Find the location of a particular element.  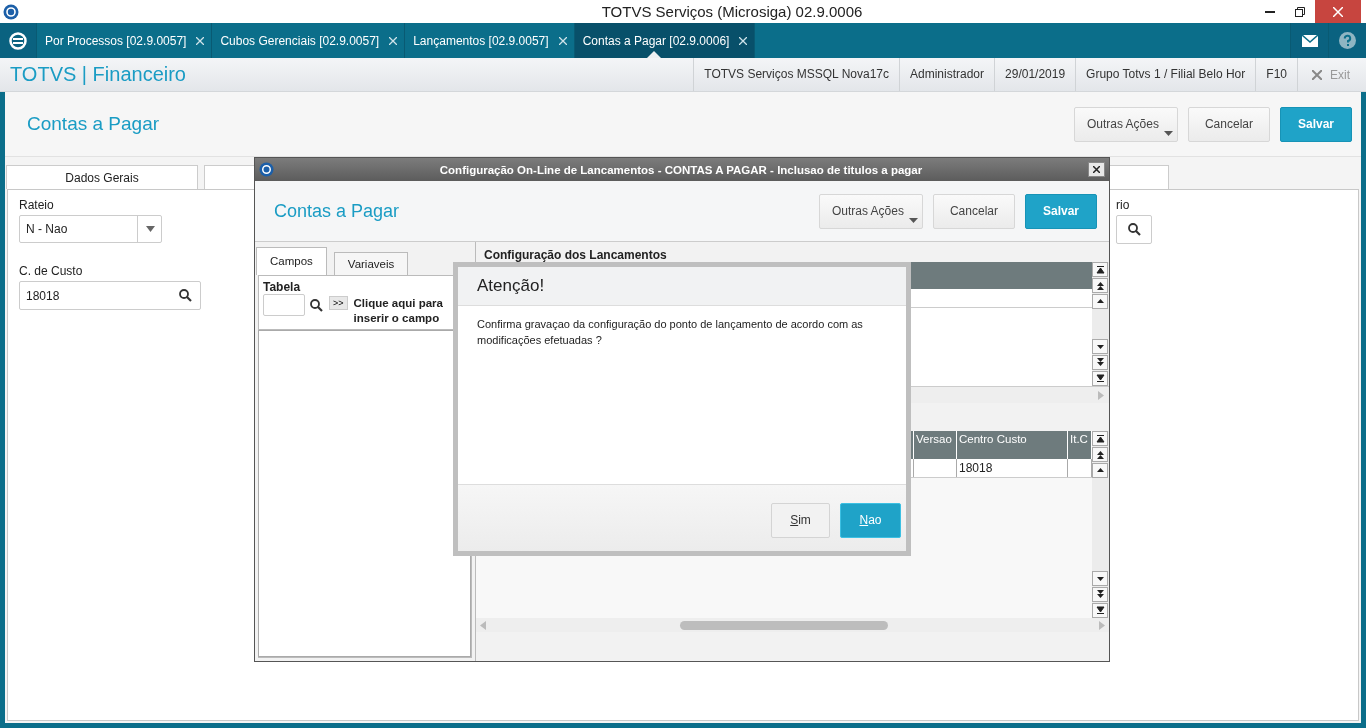

header-info: F10 is located at coordinates (1276, 74).